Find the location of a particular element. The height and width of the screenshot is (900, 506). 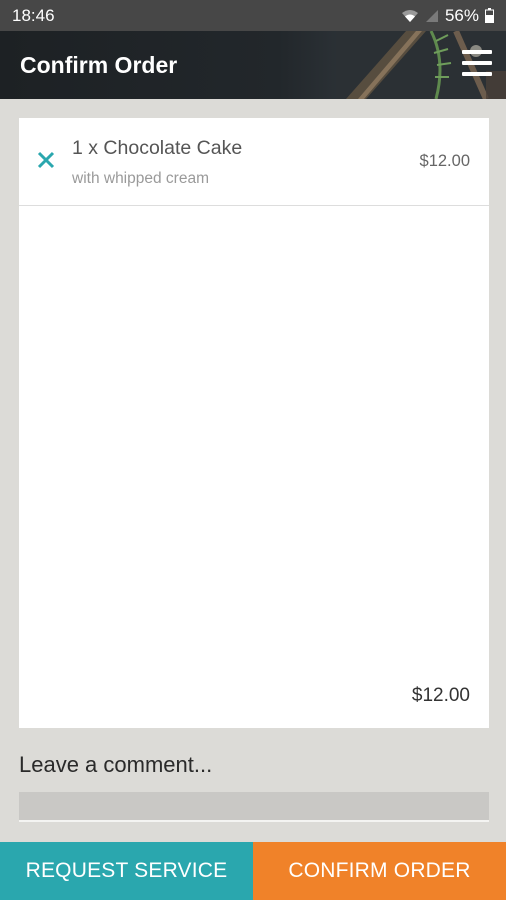

order-item-name: 1 x Chocolate Cake is located at coordinates (157, 148).